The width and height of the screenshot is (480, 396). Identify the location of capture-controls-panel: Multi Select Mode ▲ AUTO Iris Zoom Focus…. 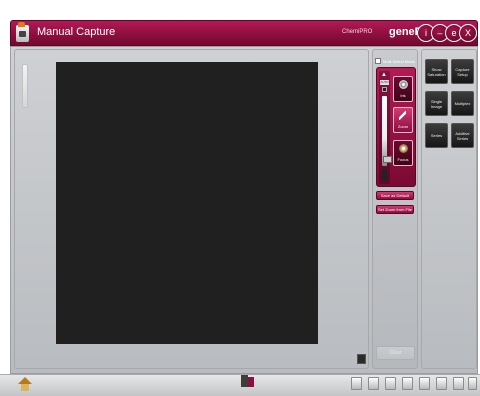
(395, 209).